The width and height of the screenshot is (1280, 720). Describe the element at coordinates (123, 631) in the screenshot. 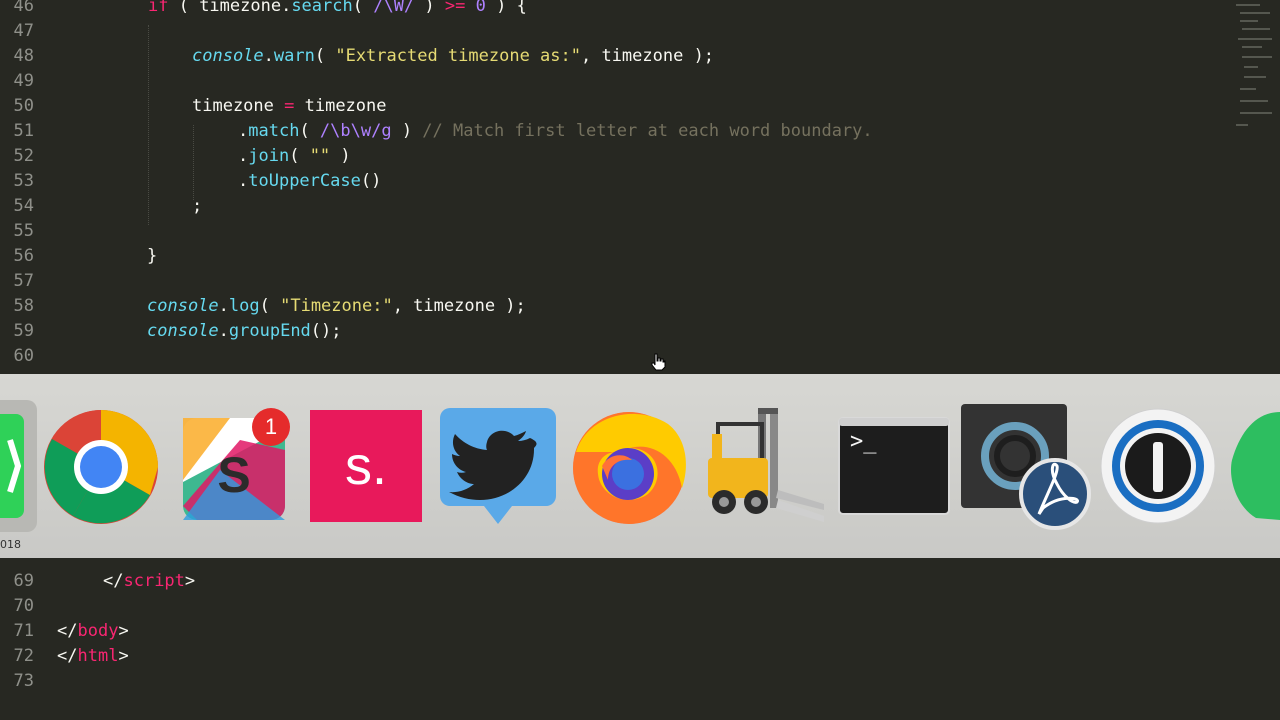

I see `code-token: >` at that location.